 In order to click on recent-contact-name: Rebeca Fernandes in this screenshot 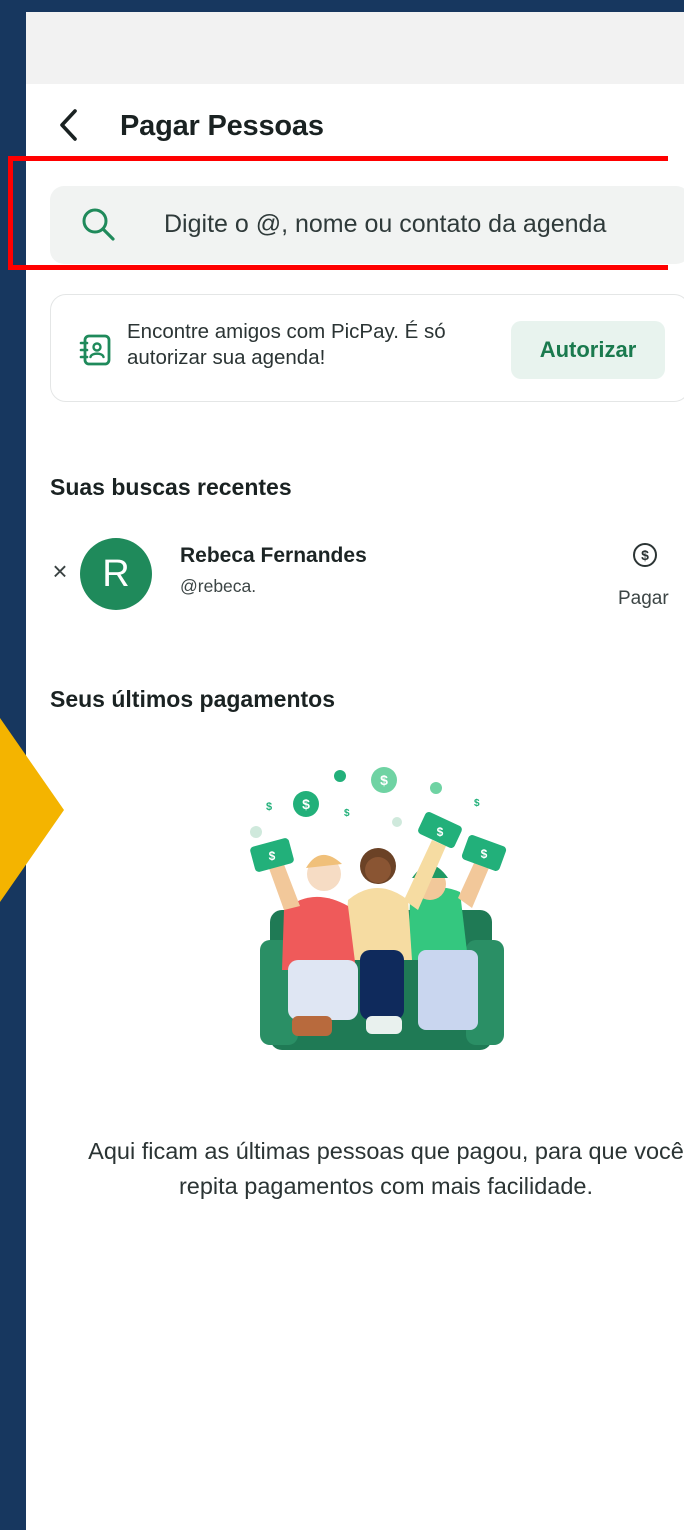, I will do `click(273, 555)`.